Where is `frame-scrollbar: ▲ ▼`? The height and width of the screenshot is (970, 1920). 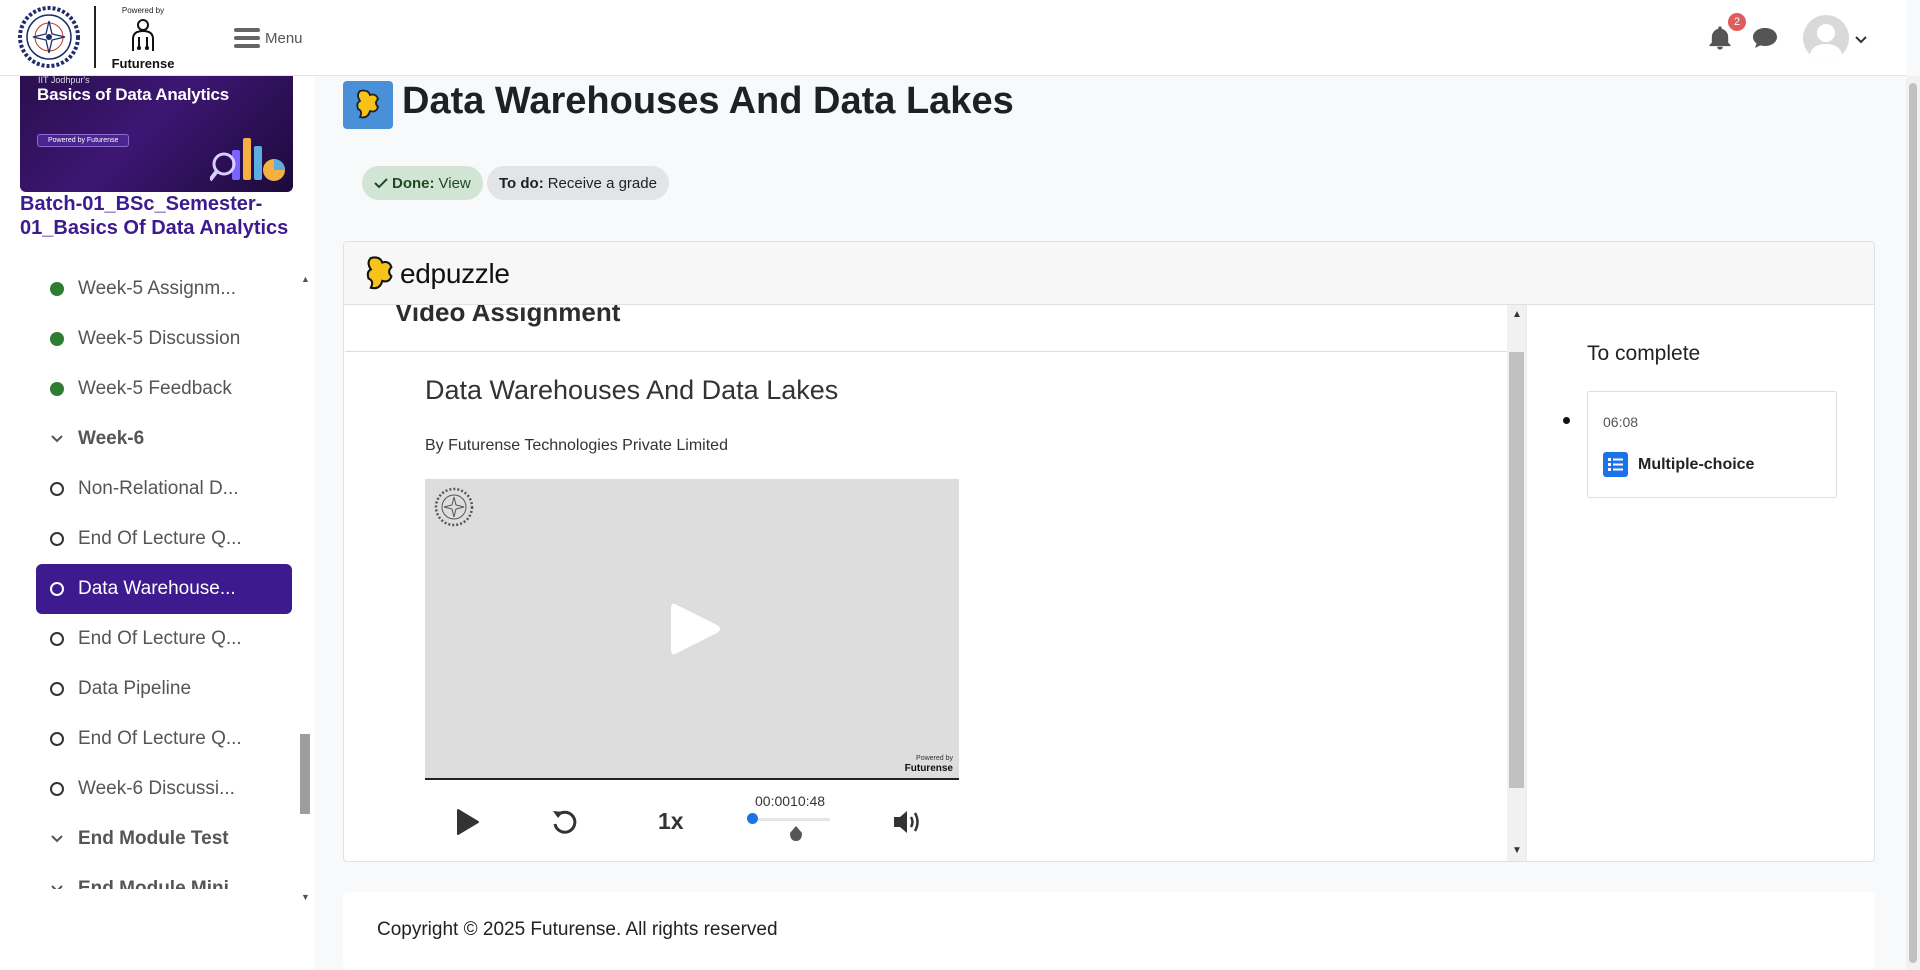
frame-scrollbar: ▲ ▼ is located at coordinates (1516, 583).